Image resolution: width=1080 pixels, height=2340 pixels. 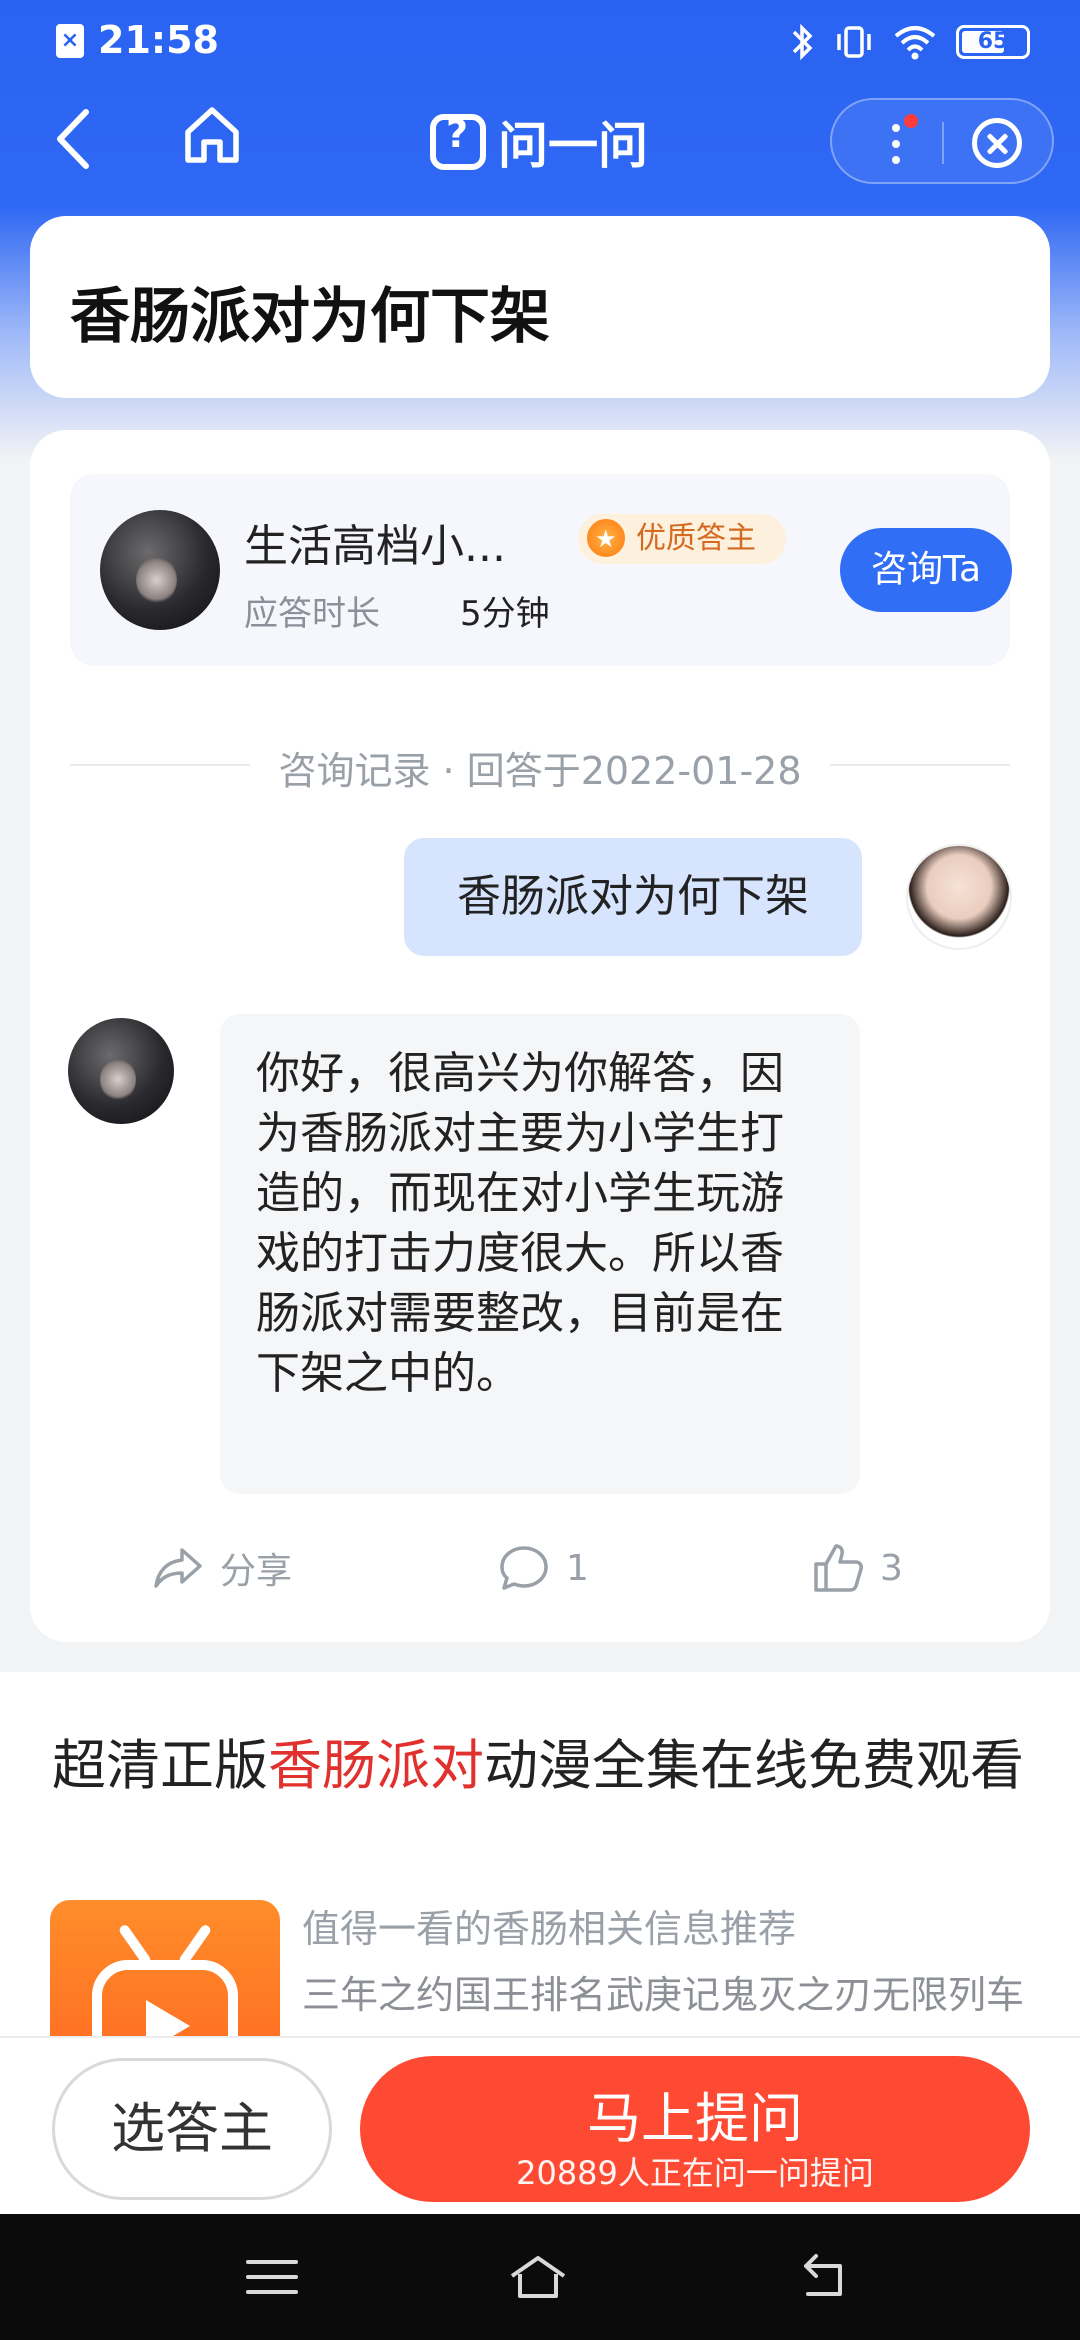 I want to click on badge-label: 优质答主, so click(x=696, y=538).